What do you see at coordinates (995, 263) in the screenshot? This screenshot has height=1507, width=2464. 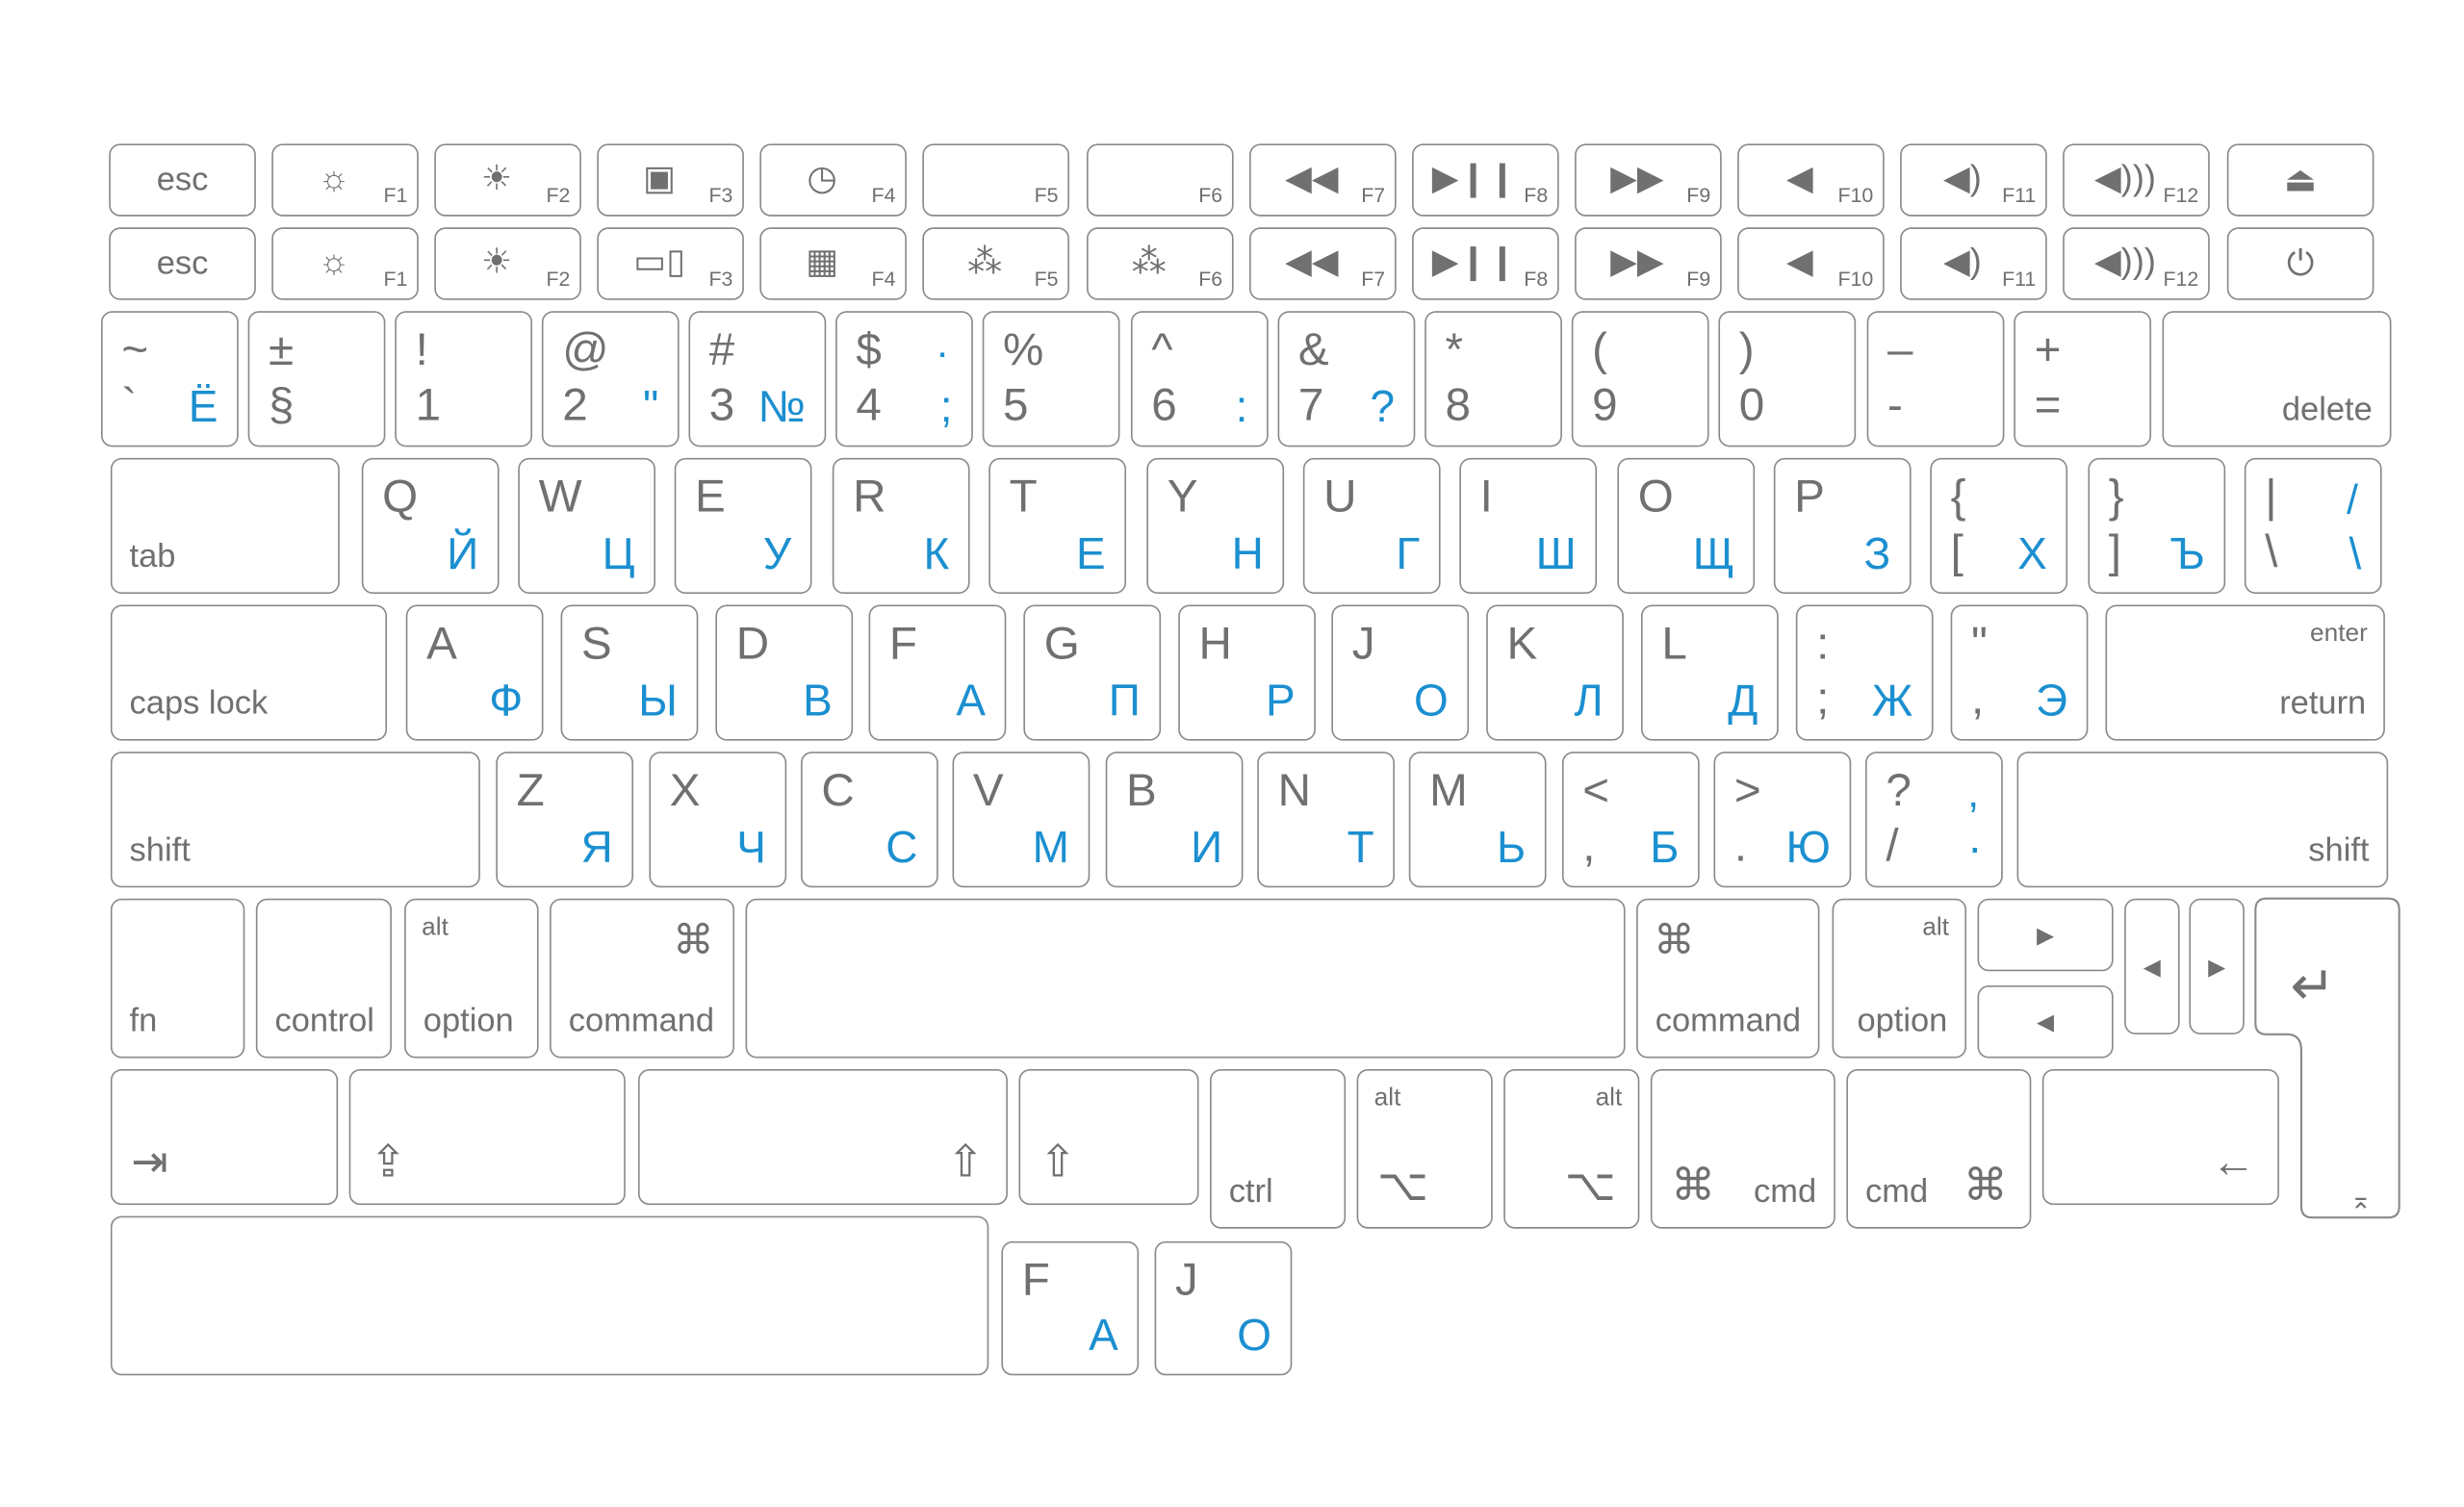 I see `key-keyboard-backlight-down: ⁂ F5` at bounding box center [995, 263].